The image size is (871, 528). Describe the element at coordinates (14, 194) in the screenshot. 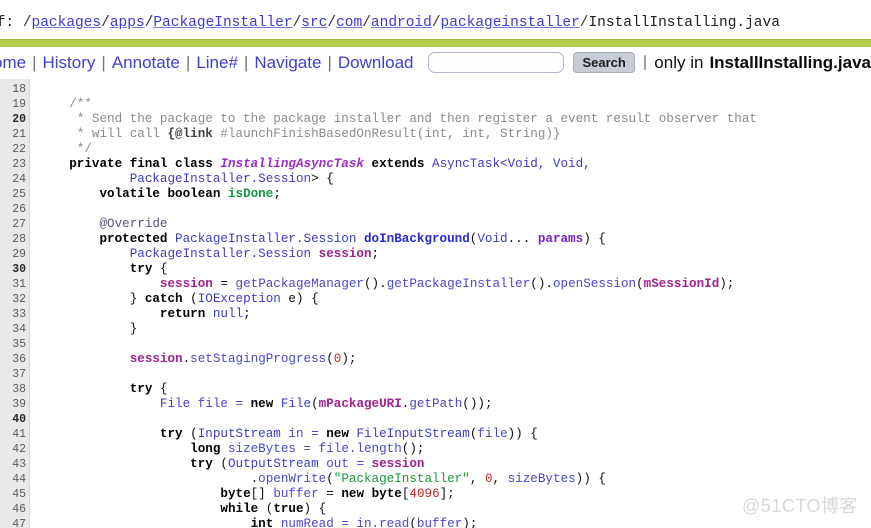

I see `line-number: 25` at that location.